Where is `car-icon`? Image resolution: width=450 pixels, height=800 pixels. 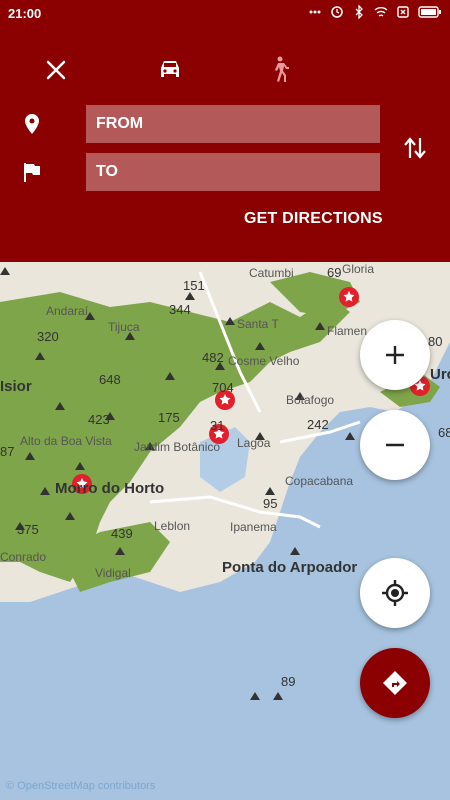
car-icon is located at coordinates (170, 69).